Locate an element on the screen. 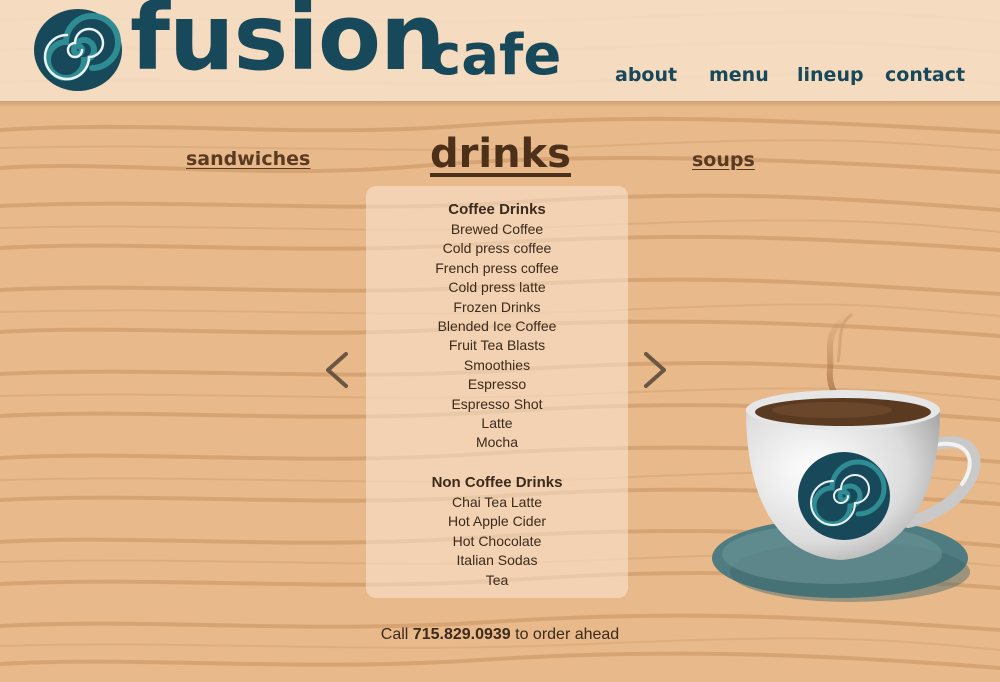  category-current-title: drinks is located at coordinates (500, 154).